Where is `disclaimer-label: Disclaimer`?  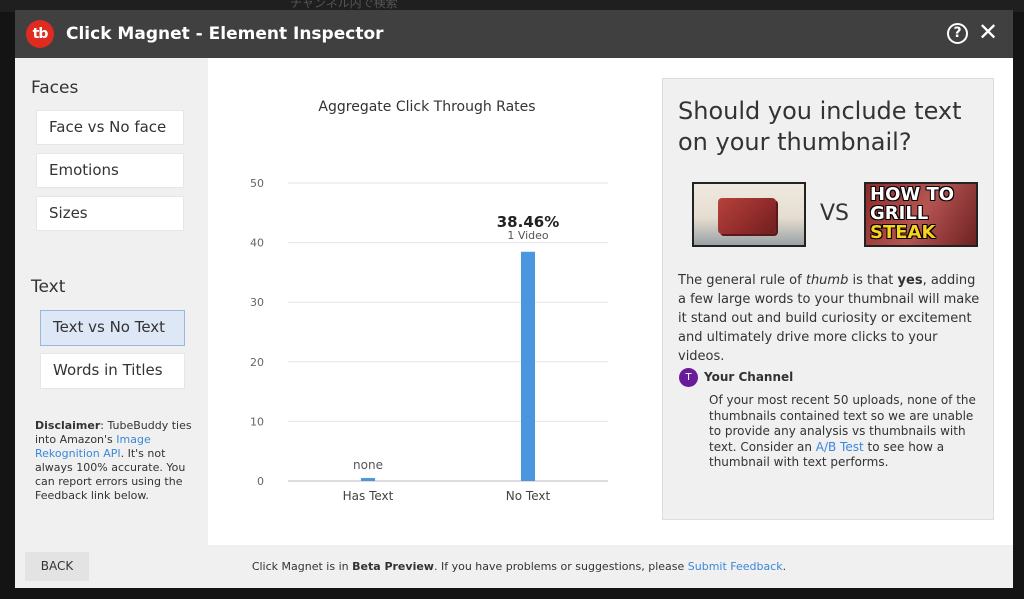
disclaimer-label: Disclaimer is located at coordinates (68, 425).